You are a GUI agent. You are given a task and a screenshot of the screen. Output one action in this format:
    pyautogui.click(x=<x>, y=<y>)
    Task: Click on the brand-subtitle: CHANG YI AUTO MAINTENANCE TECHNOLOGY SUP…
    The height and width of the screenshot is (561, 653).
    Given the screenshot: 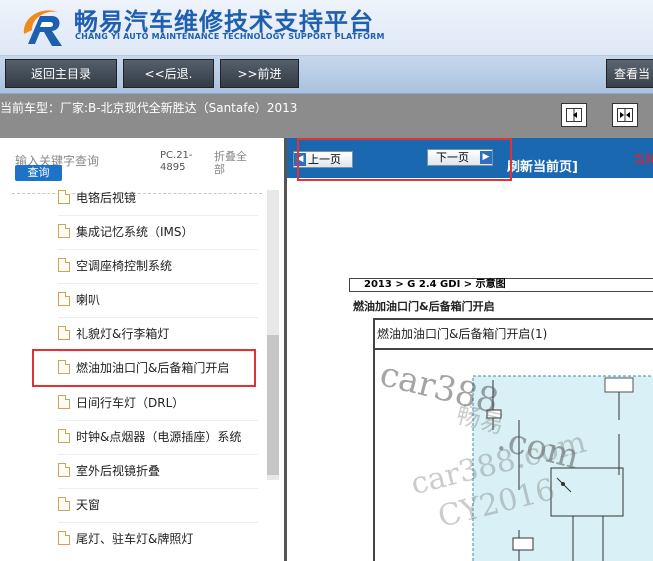 What is the action you would take?
    pyautogui.click(x=230, y=36)
    